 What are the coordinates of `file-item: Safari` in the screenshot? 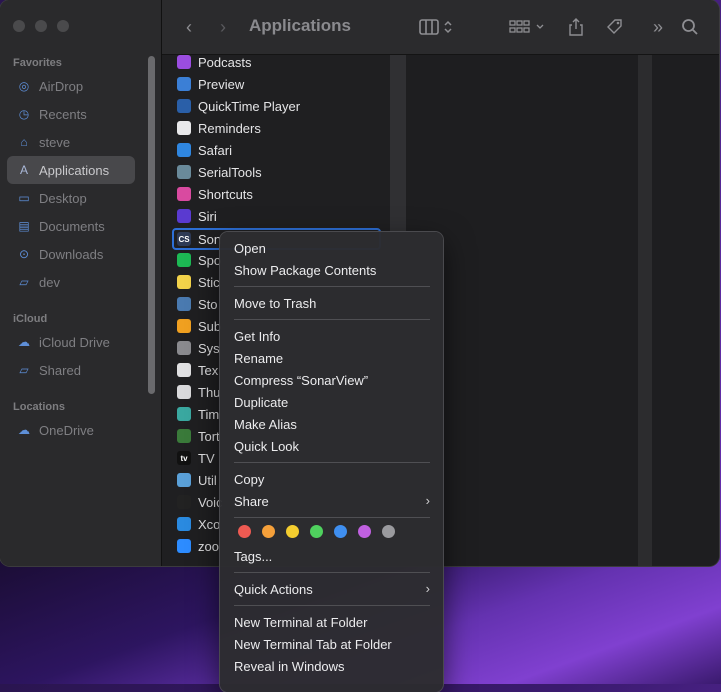 It's located at (204, 150).